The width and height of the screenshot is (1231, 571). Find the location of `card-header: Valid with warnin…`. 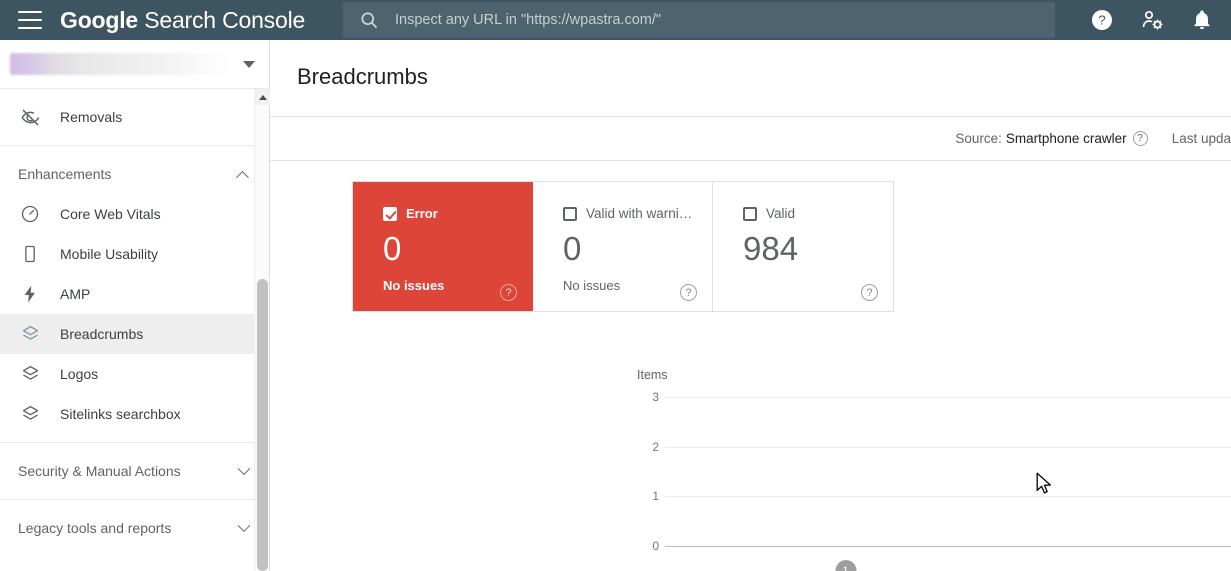

card-header: Valid with warnin… is located at coordinates (629, 213).